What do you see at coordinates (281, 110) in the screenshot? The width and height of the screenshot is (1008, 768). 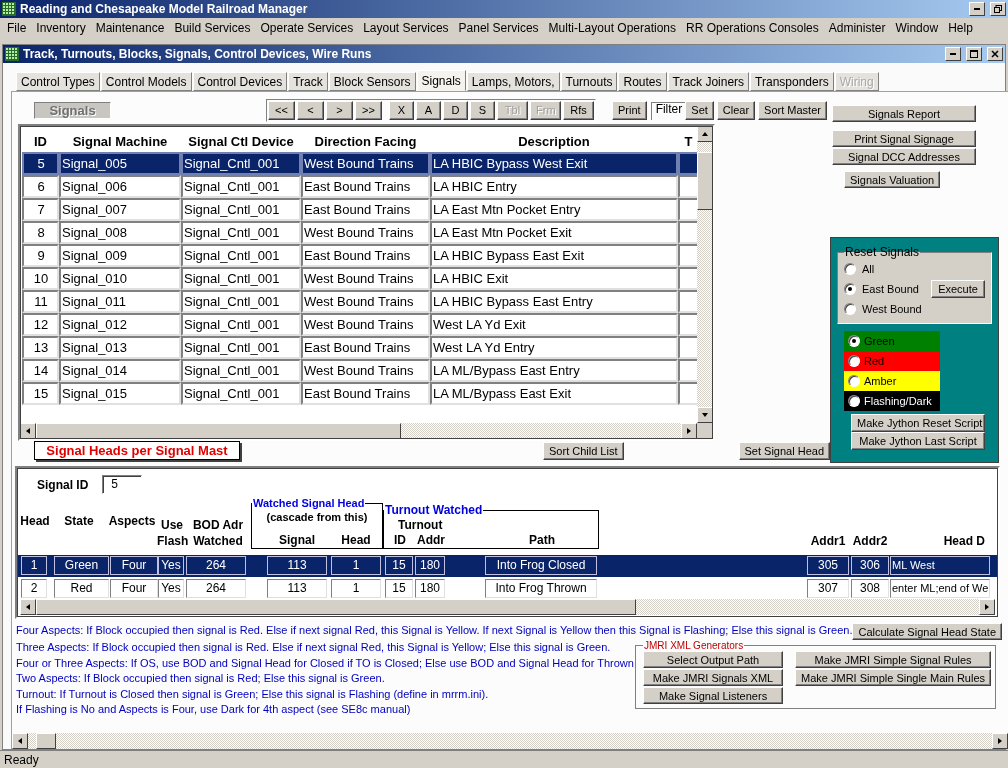 I see `nav-button: <<` at bounding box center [281, 110].